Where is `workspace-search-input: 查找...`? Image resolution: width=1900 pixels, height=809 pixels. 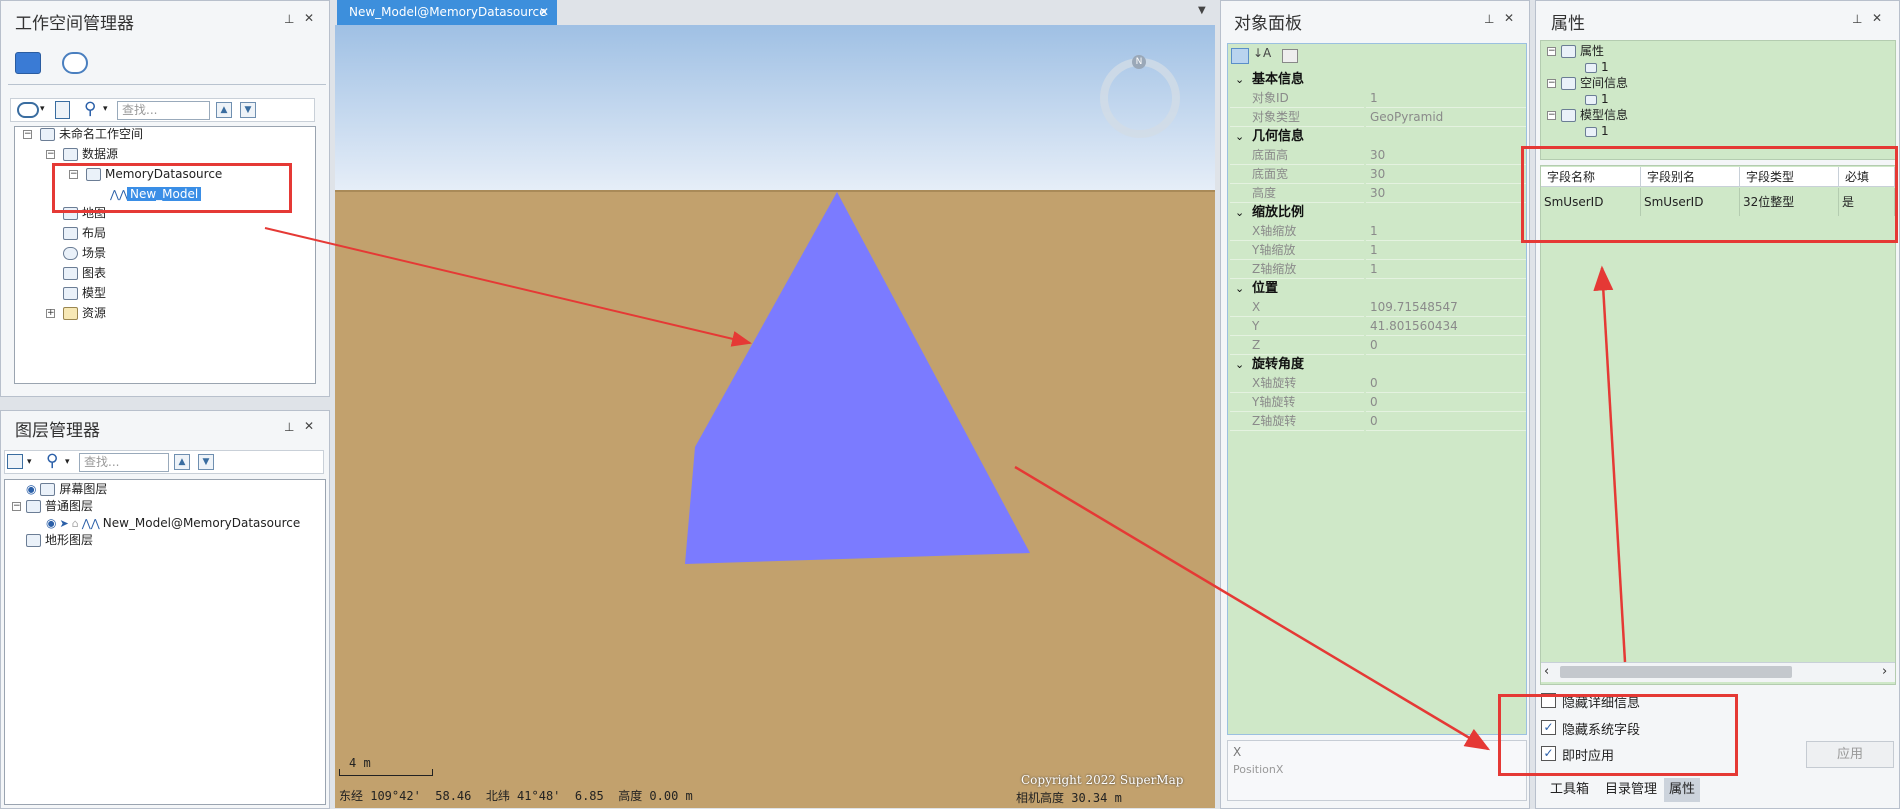 workspace-search-input: 查找... is located at coordinates (163, 110).